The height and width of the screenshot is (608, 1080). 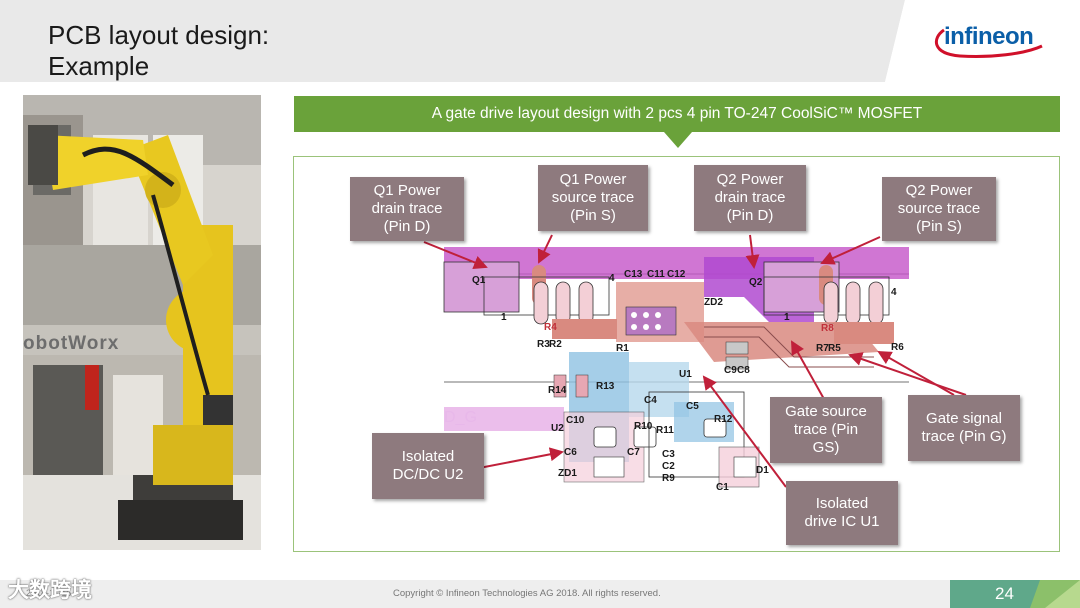 I want to click on pcb-label-r11: R11, so click(x=665, y=430).